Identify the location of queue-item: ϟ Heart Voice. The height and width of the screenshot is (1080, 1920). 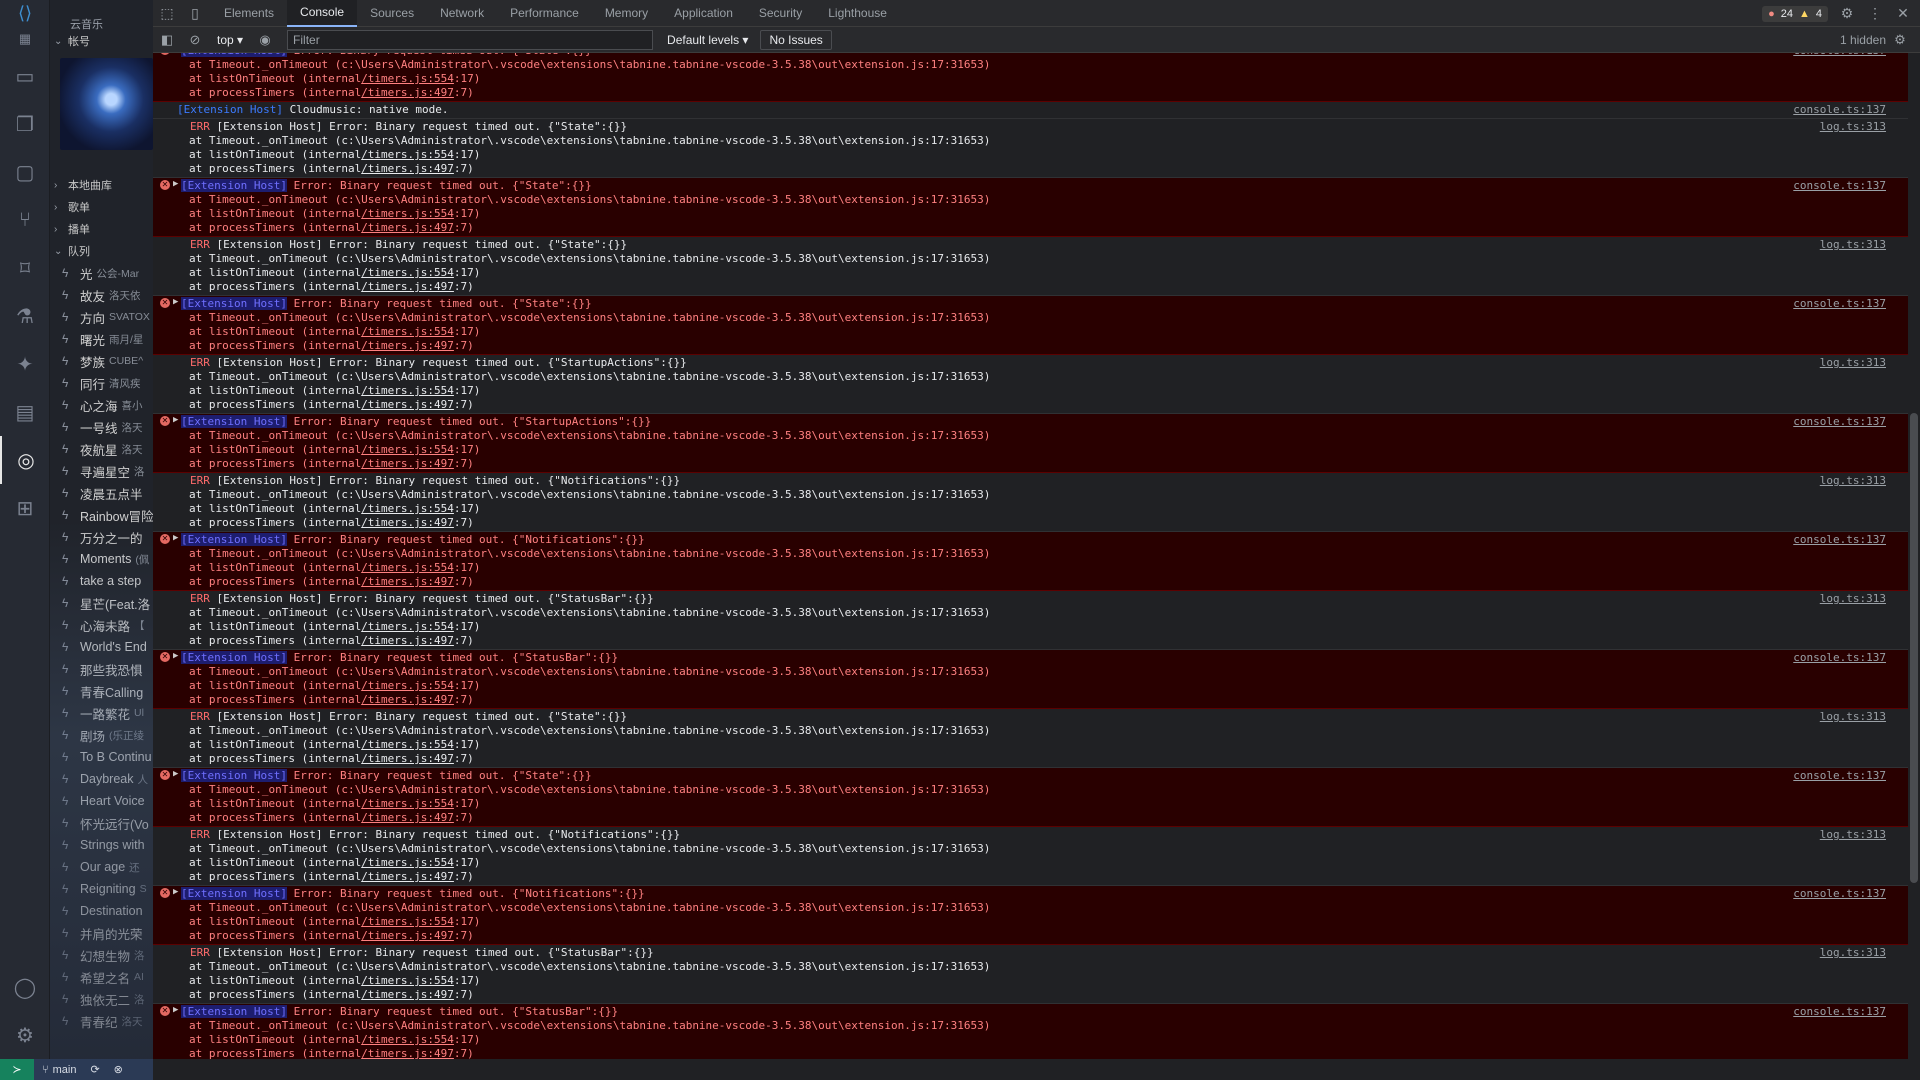
(101, 801).